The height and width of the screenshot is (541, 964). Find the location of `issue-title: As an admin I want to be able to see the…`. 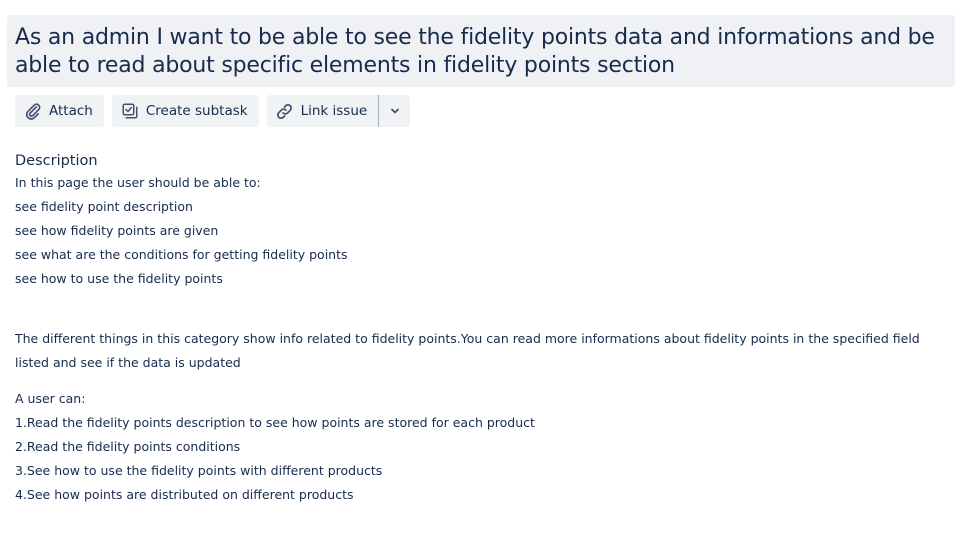

issue-title: As an admin I want to be able to see the… is located at coordinates (481, 52).